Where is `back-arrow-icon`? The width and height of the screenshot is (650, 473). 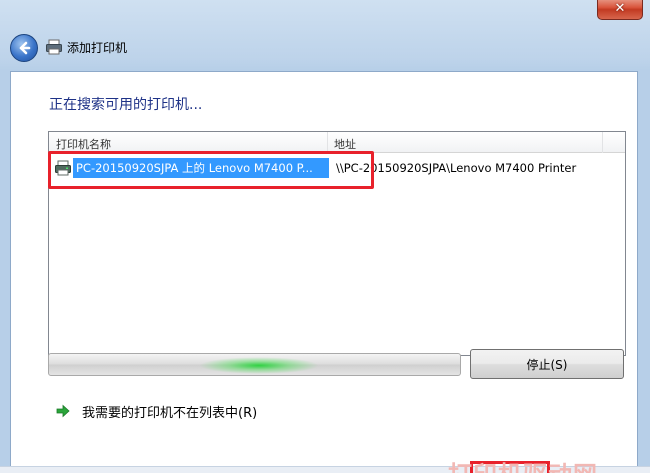 back-arrow-icon is located at coordinates (25, 48).